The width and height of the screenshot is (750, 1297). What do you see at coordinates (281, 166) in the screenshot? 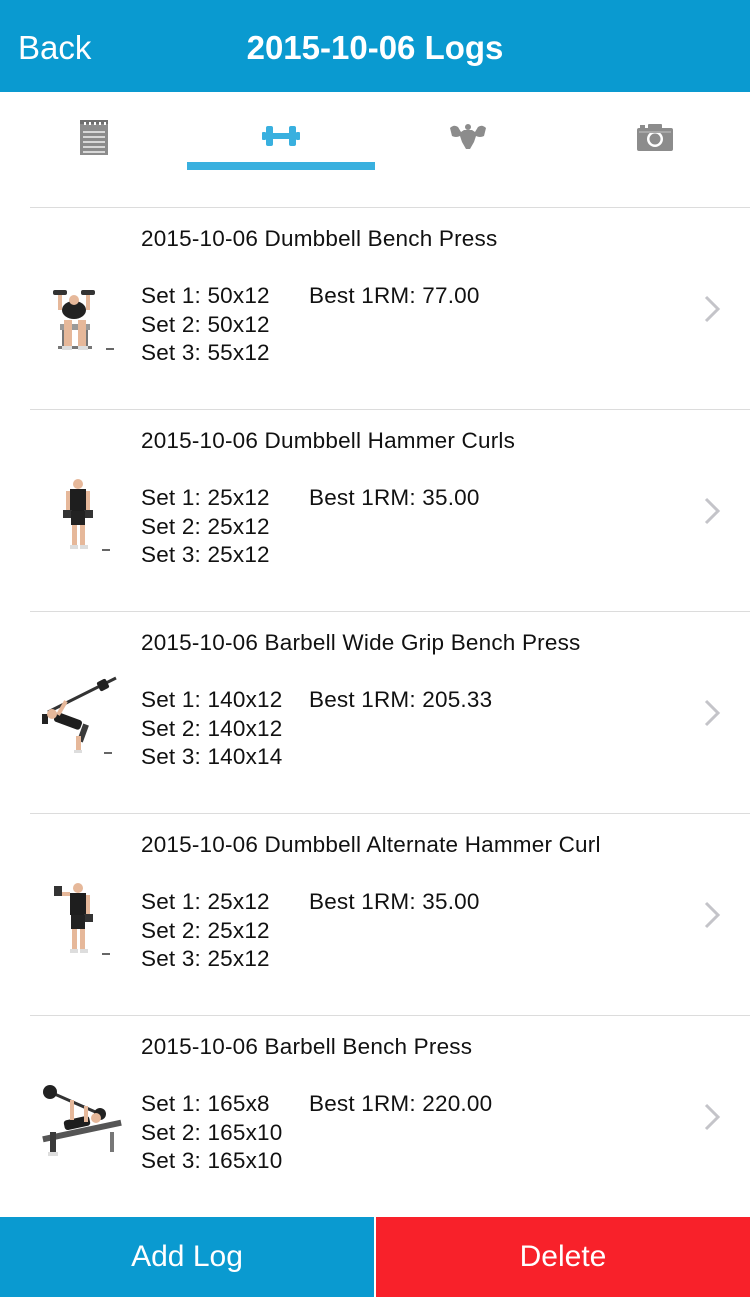
I see `active-tab-indicator` at bounding box center [281, 166].